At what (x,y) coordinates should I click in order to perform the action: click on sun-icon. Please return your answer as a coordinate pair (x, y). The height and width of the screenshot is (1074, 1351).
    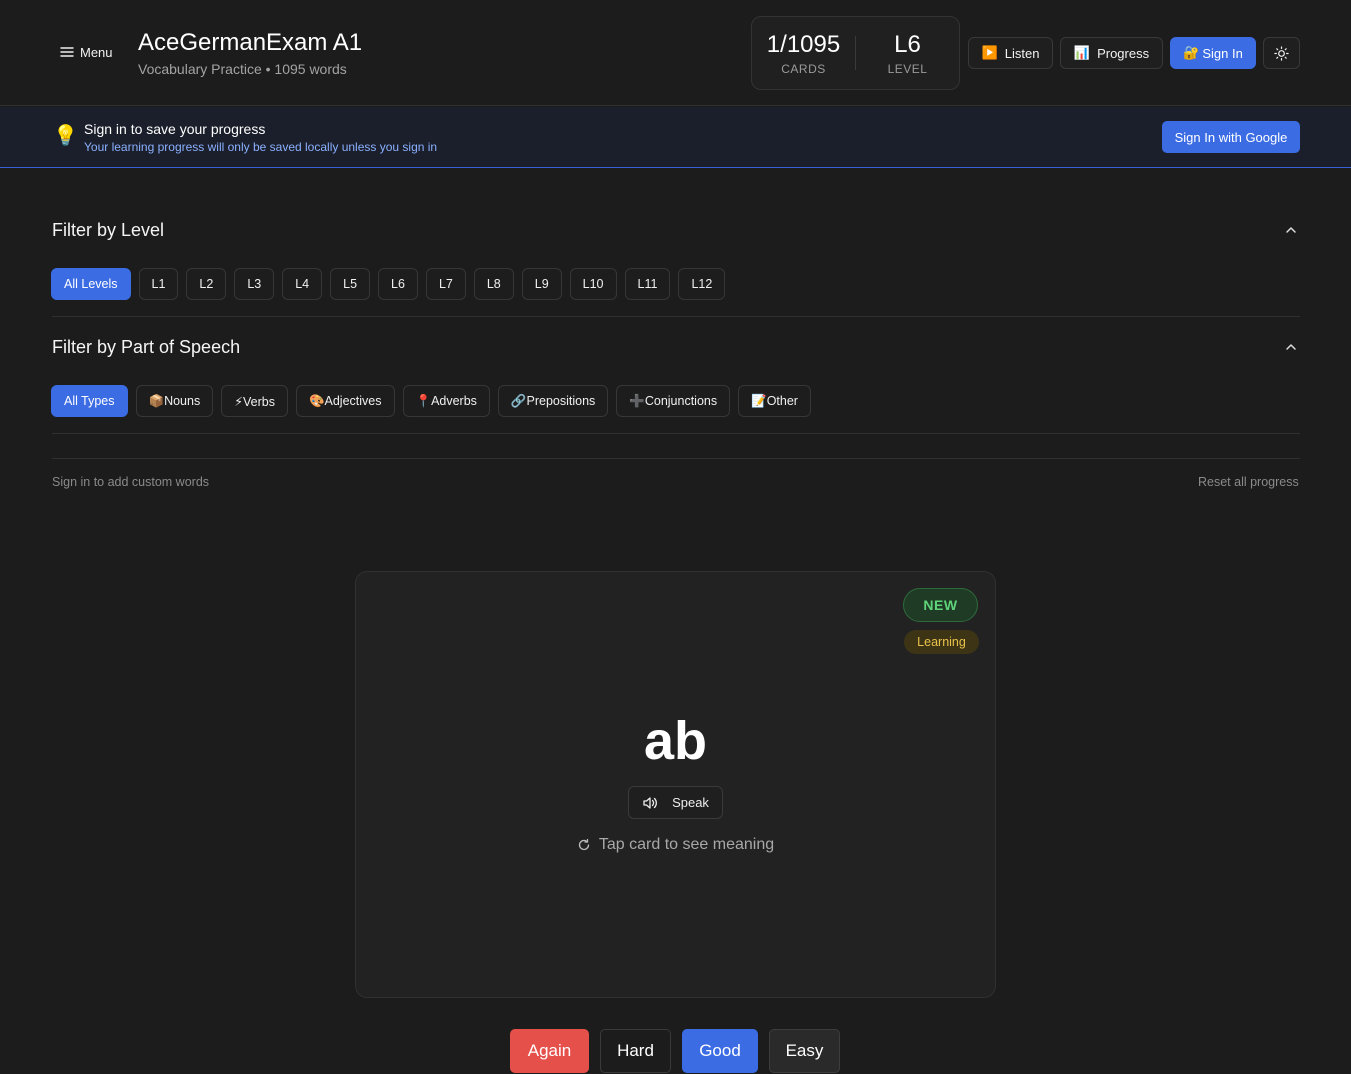
    Looking at the image, I should click on (1281, 53).